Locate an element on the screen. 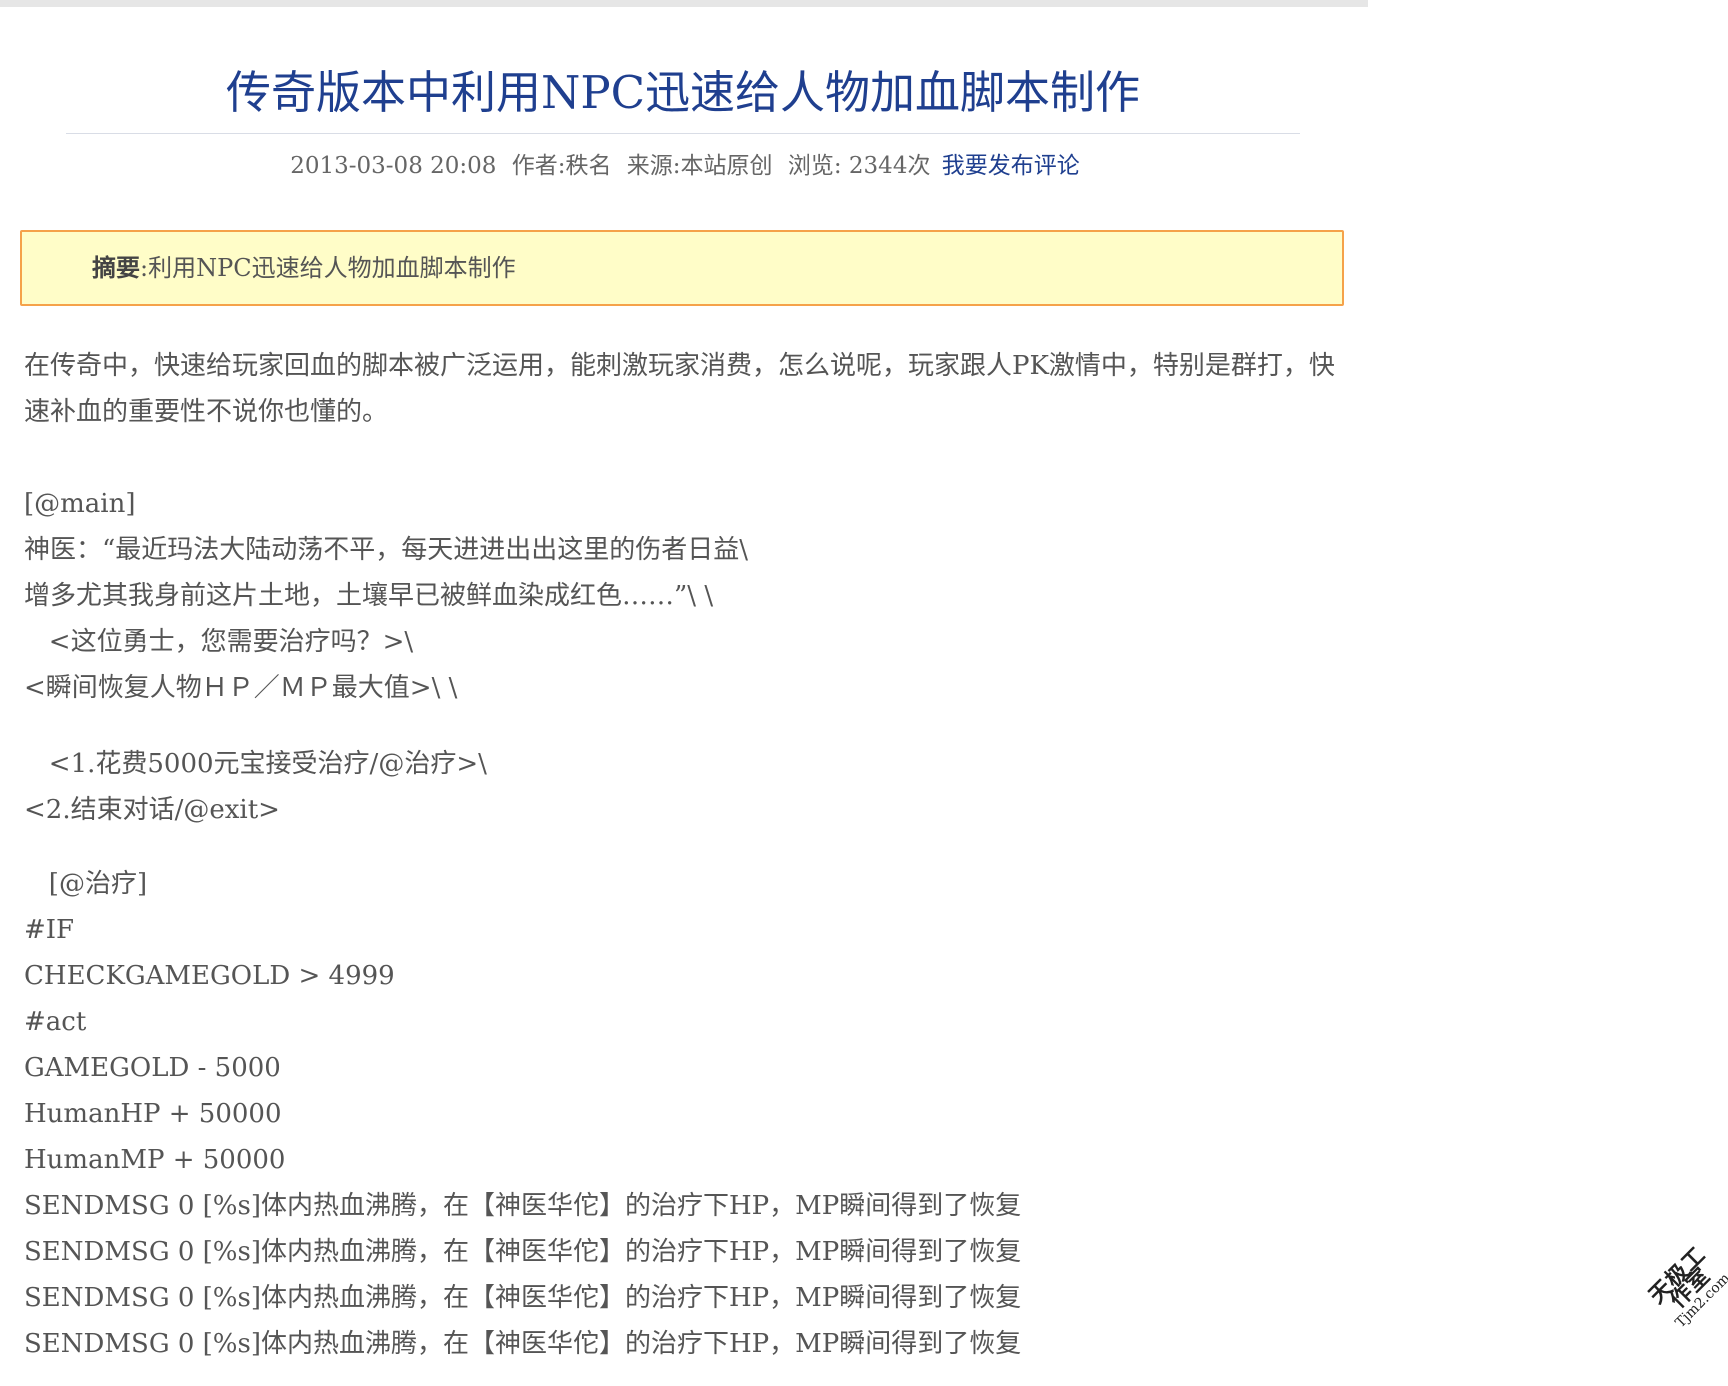 This screenshot has height=1386, width=1728. summary-box: 摘要:利用NPC迅速给人物加血脚本制作 is located at coordinates (682, 268).